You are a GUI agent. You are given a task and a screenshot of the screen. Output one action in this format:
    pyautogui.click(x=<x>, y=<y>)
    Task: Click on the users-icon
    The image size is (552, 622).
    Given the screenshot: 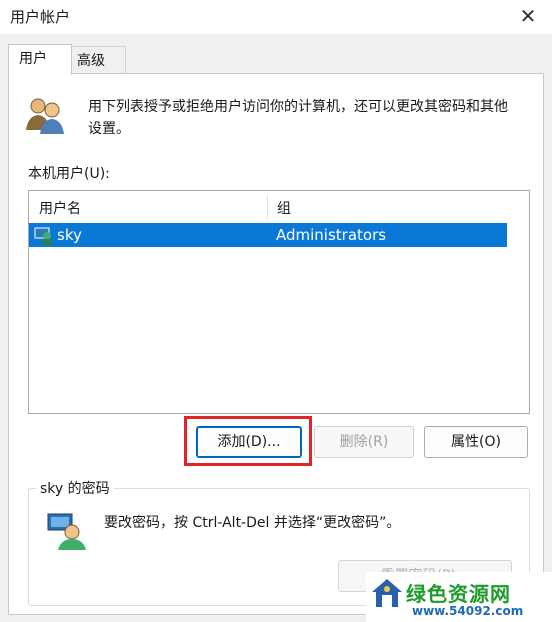 What is the action you would take?
    pyautogui.click(x=45, y=116)
    